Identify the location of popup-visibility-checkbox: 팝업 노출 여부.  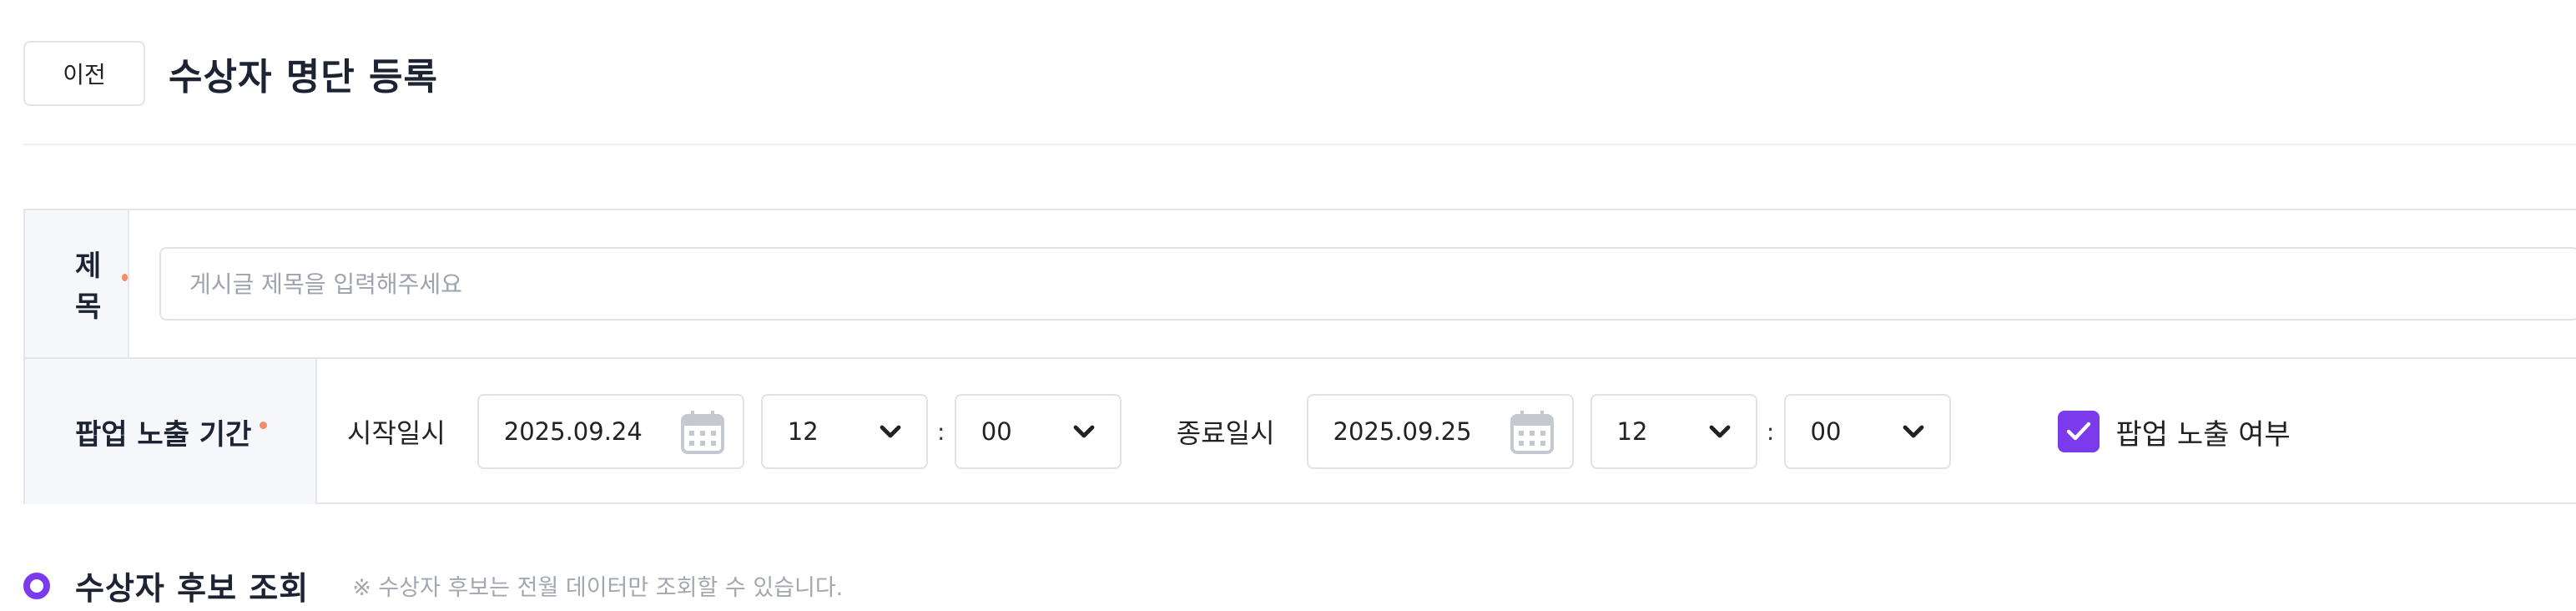
(2174, 431).